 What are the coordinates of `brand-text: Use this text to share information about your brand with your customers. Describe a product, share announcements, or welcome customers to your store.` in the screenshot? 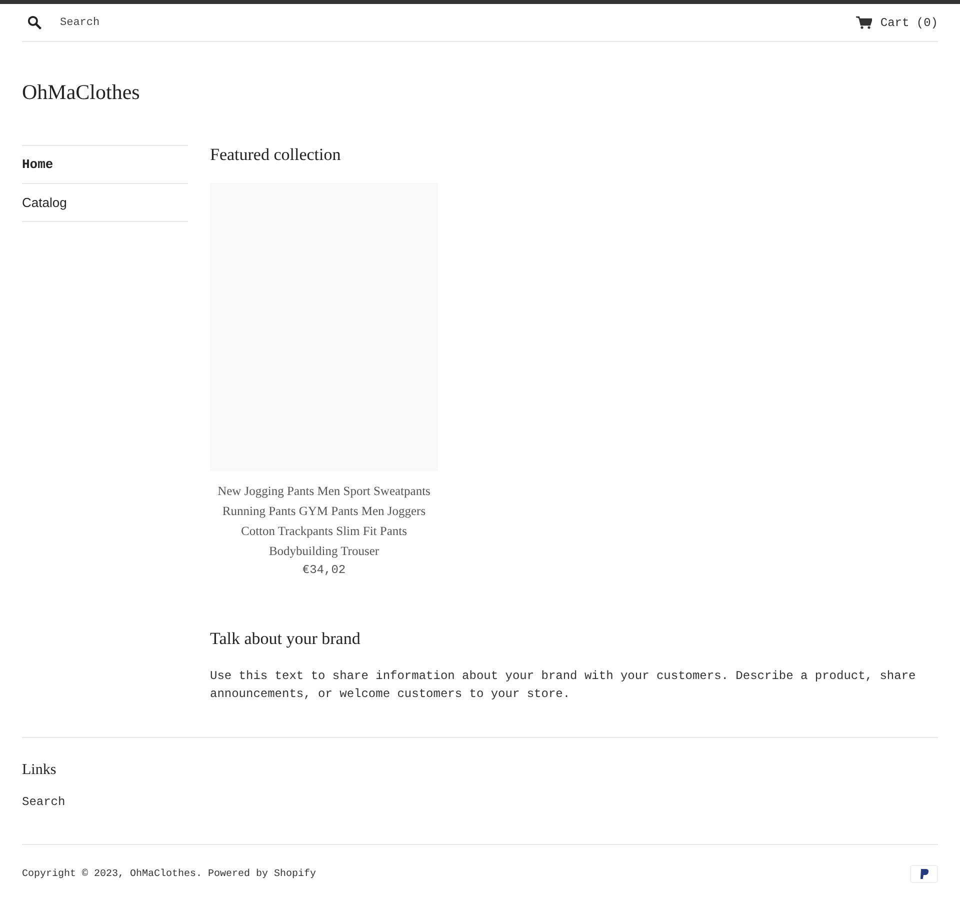 It's located at (563, 685).